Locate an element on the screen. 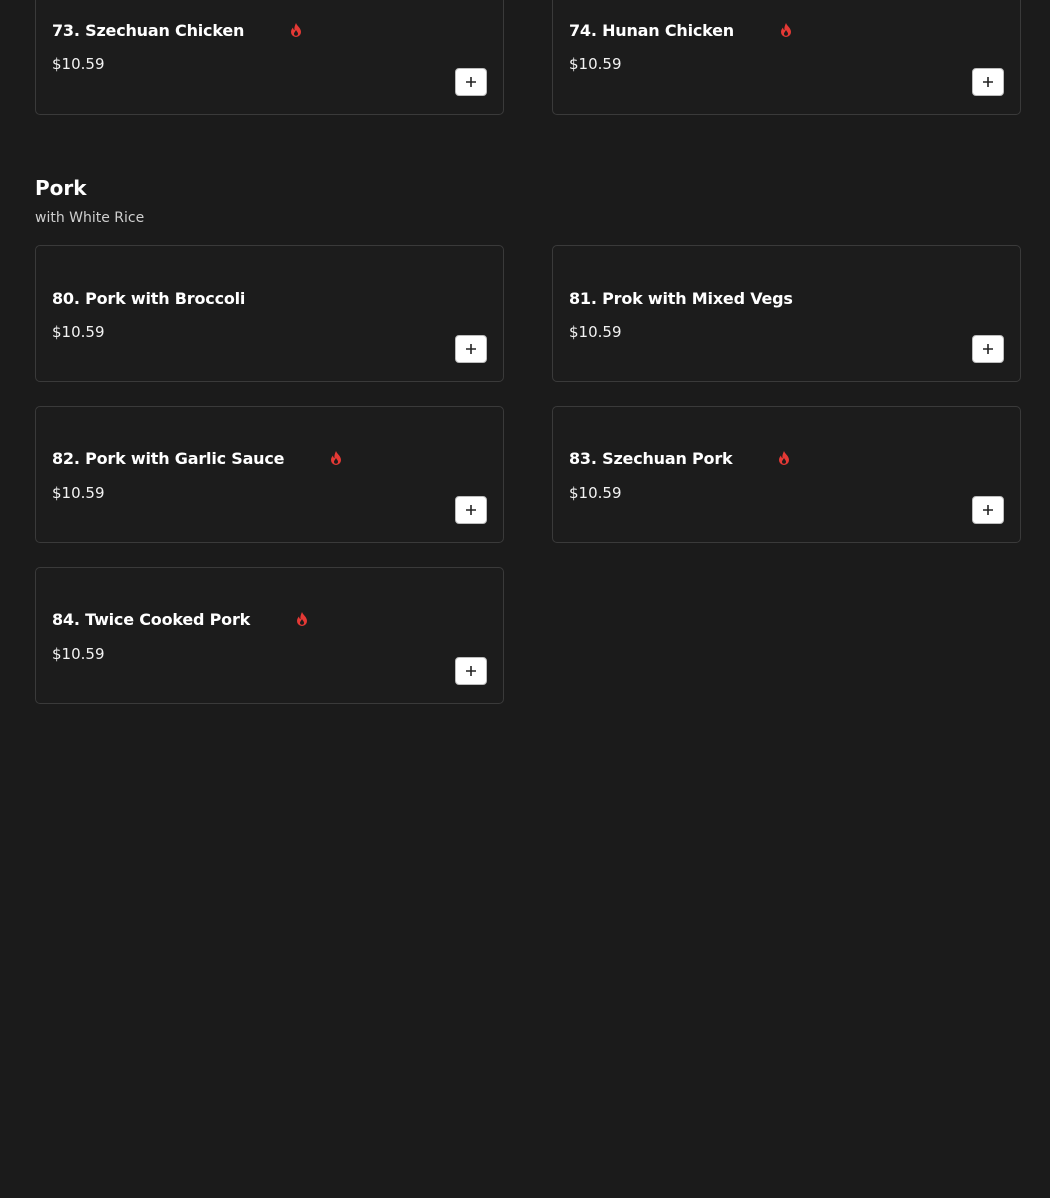  item-name: 80. Pork with Broccoli is located at coordinates (149, 298).